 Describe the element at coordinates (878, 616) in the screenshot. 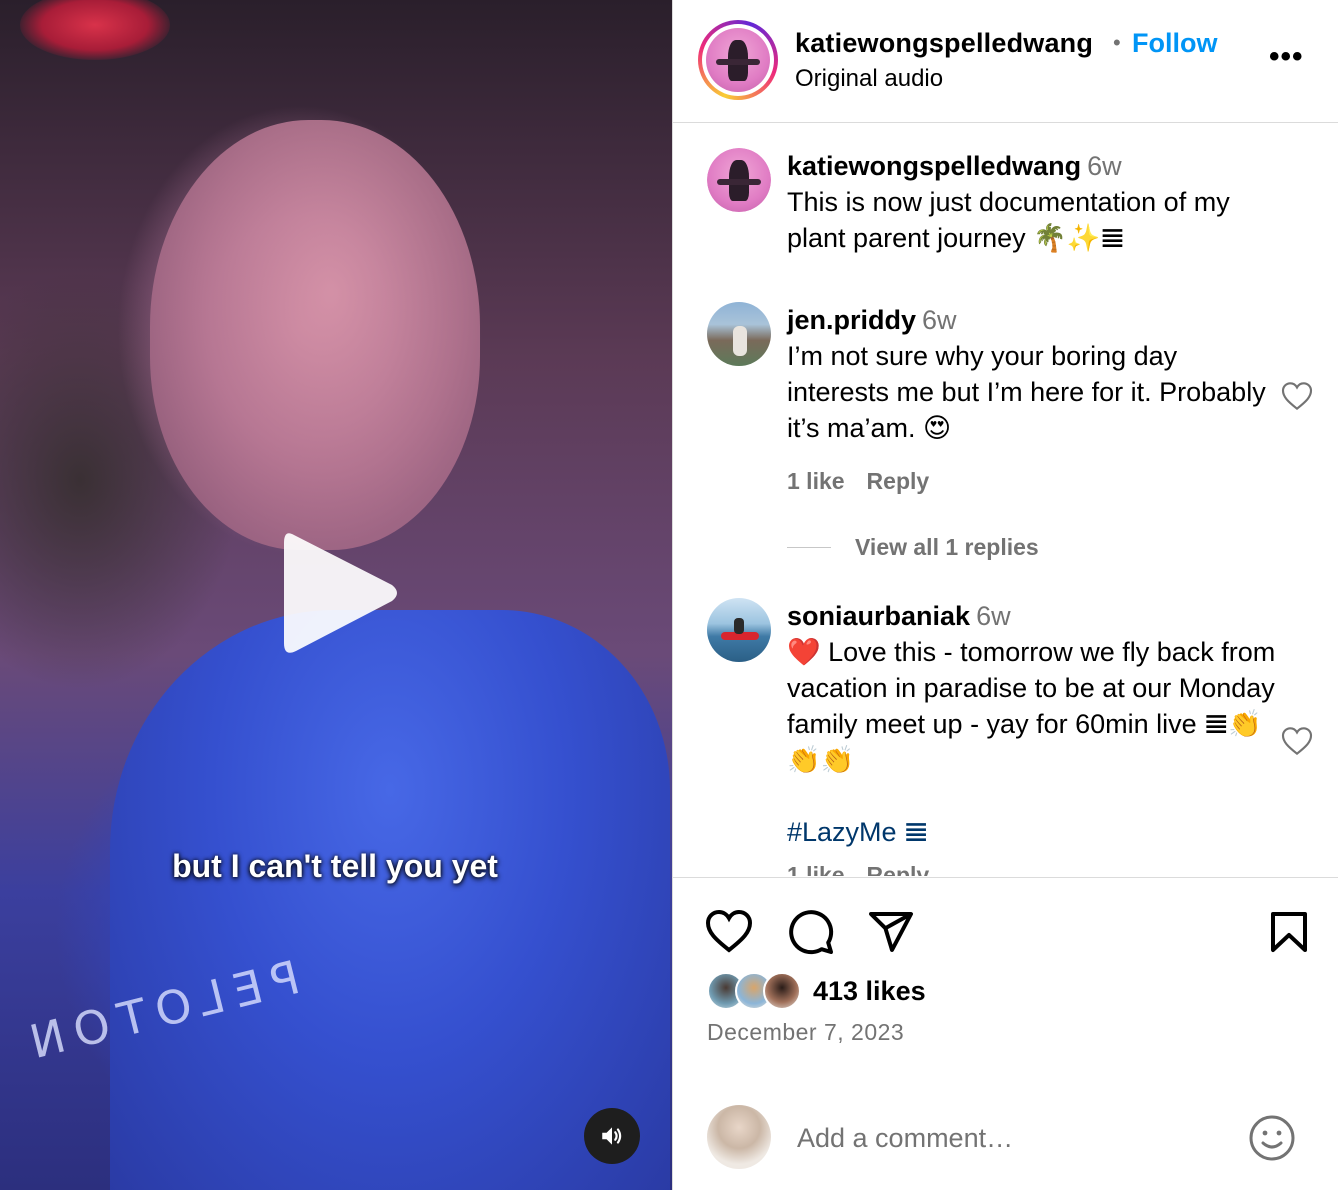

I see `comment-username: soniaurbaniak` at that location.